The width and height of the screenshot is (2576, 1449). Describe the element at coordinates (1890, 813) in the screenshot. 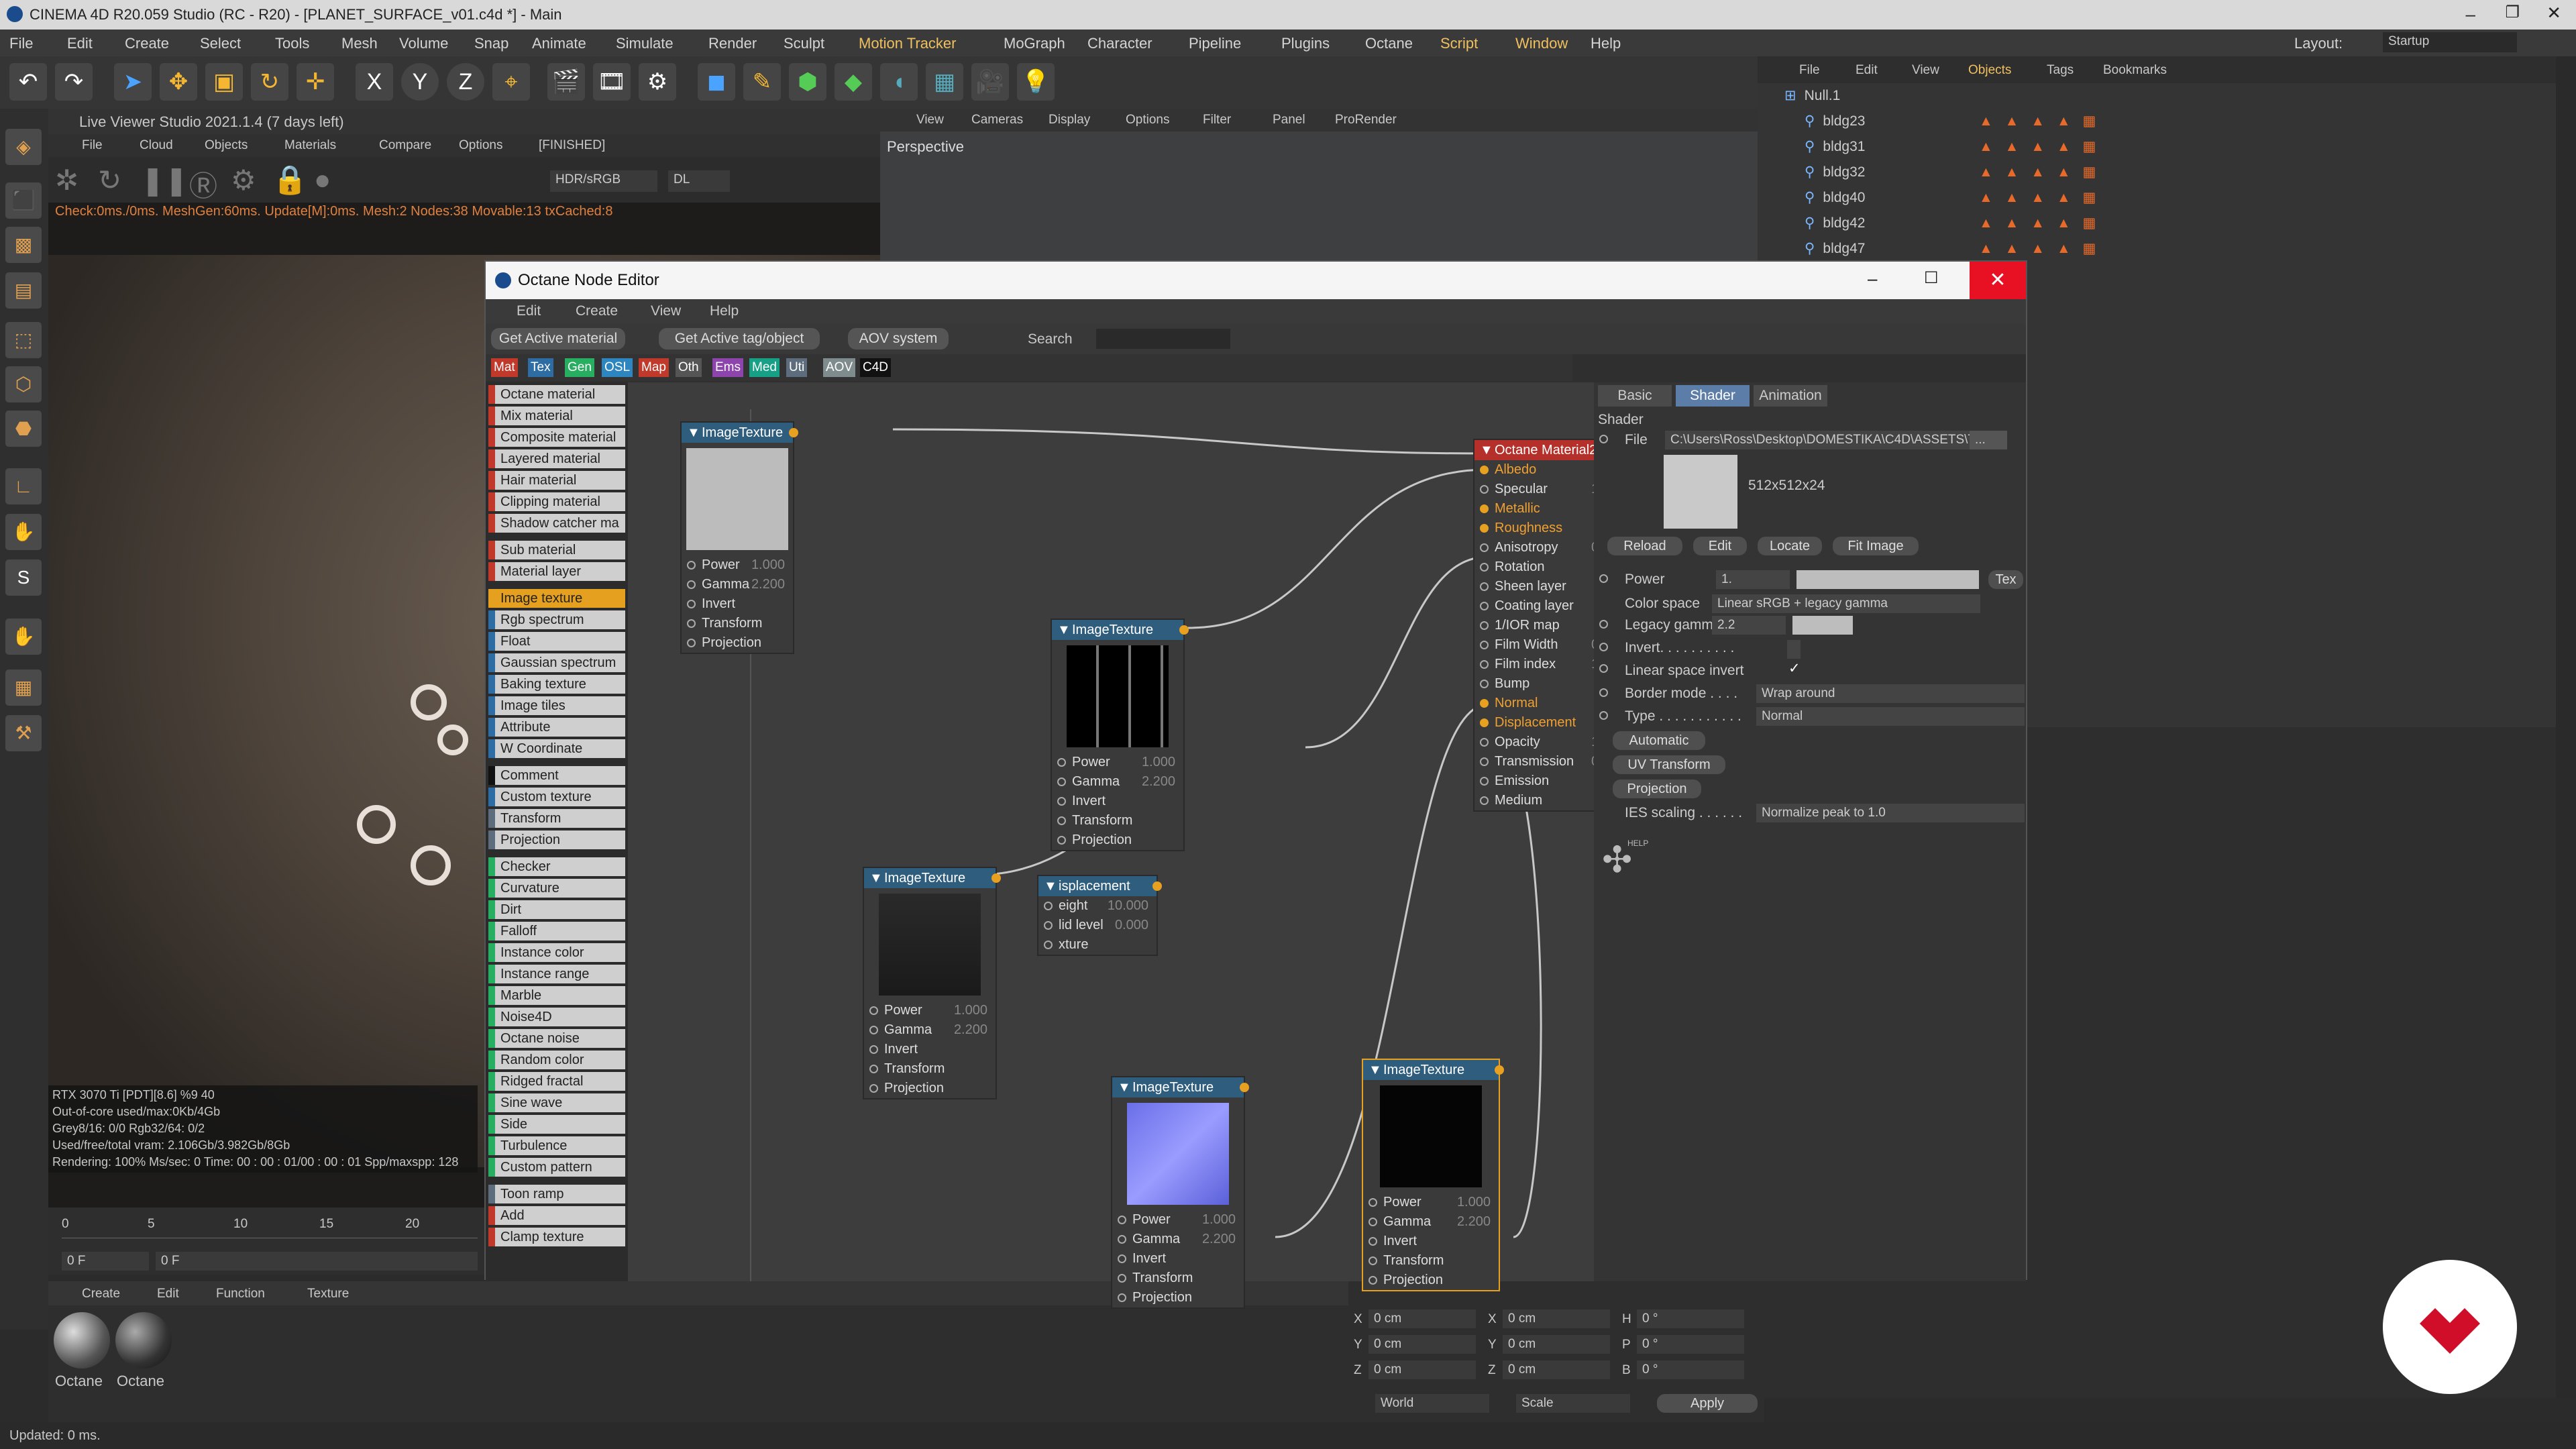

I see `ies-scaling-select: Normalize peak to 1.0` at that location.